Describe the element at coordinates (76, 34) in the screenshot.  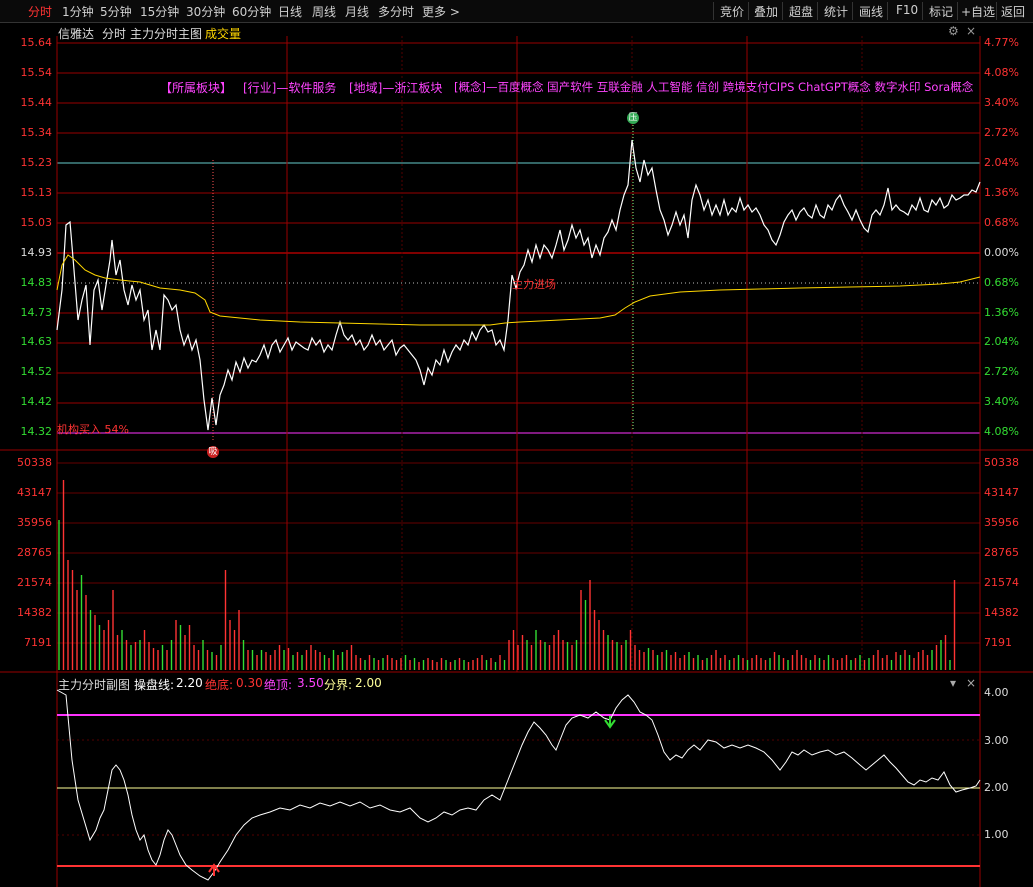
I see `stock-name: 信雅达` at that location.